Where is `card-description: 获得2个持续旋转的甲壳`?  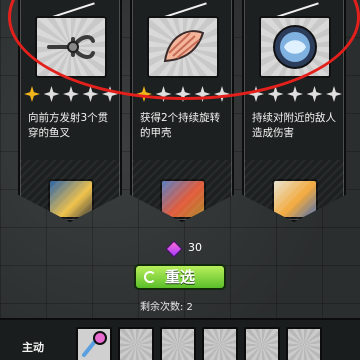 card-description: 获得2个持续旋转的甲壳 is located at coordinates (180, 125).